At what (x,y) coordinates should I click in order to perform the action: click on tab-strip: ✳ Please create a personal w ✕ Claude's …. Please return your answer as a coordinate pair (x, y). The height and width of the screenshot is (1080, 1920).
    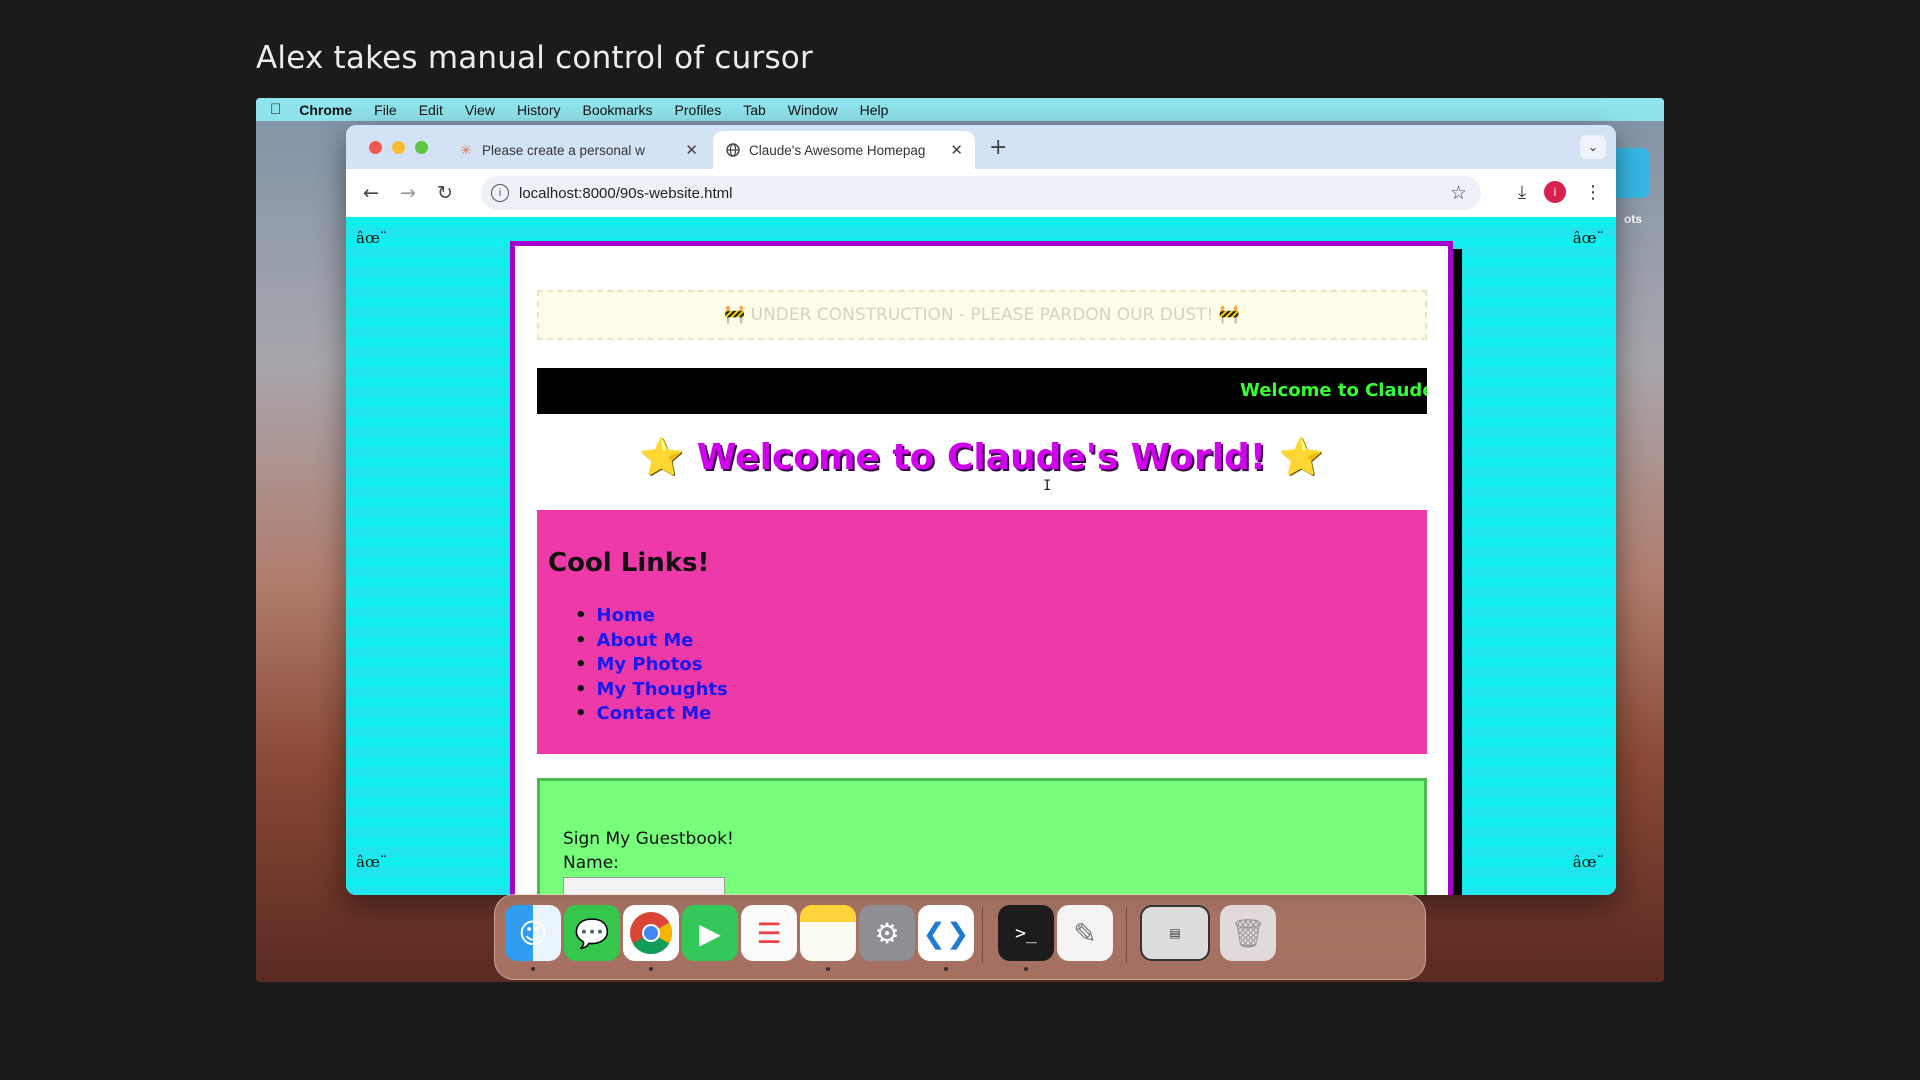
    Looking at the image, I should click on (981, 147).